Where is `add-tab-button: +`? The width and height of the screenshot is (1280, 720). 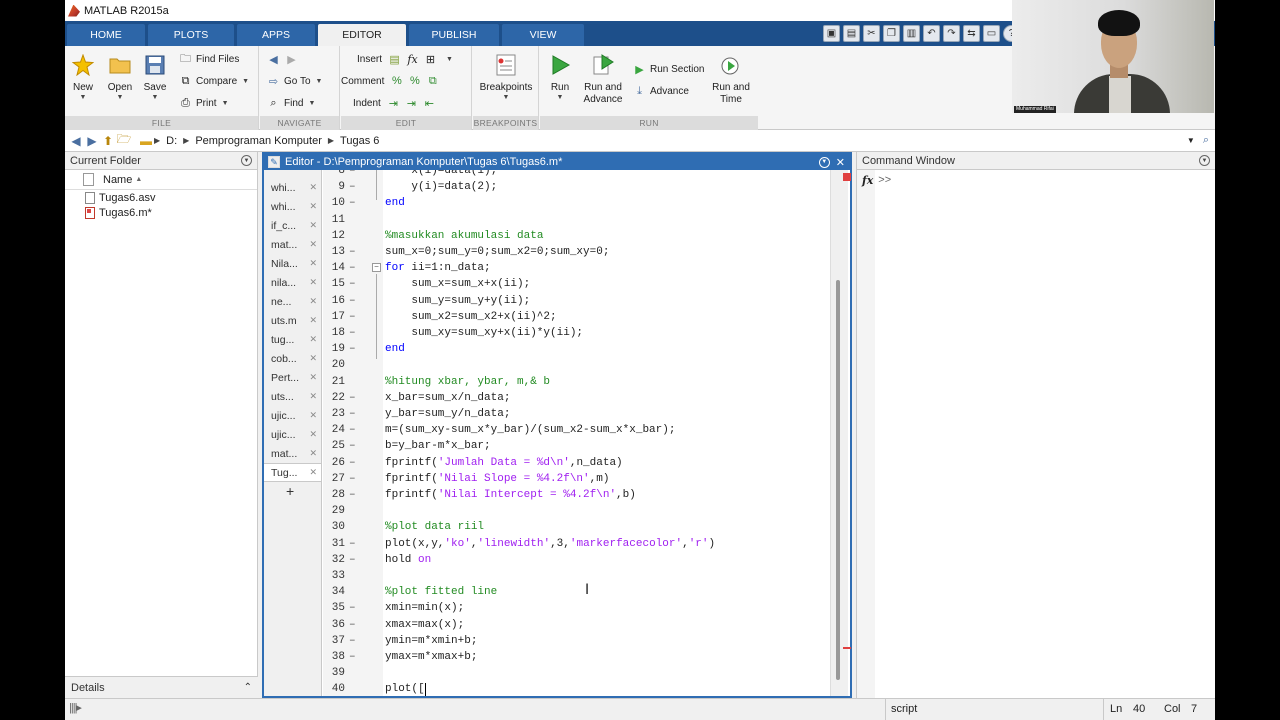 add-tab-button: + is located at coordinates (292, 491).